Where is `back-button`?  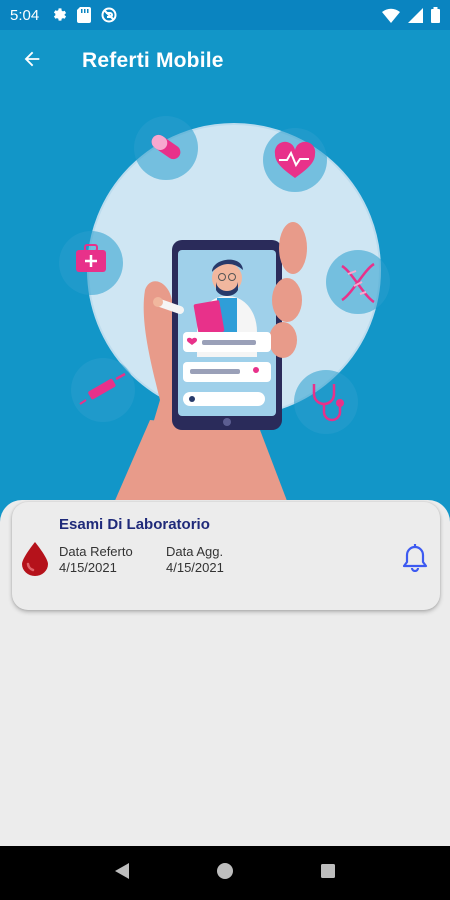
back-button is located at coordinates (32, 61).